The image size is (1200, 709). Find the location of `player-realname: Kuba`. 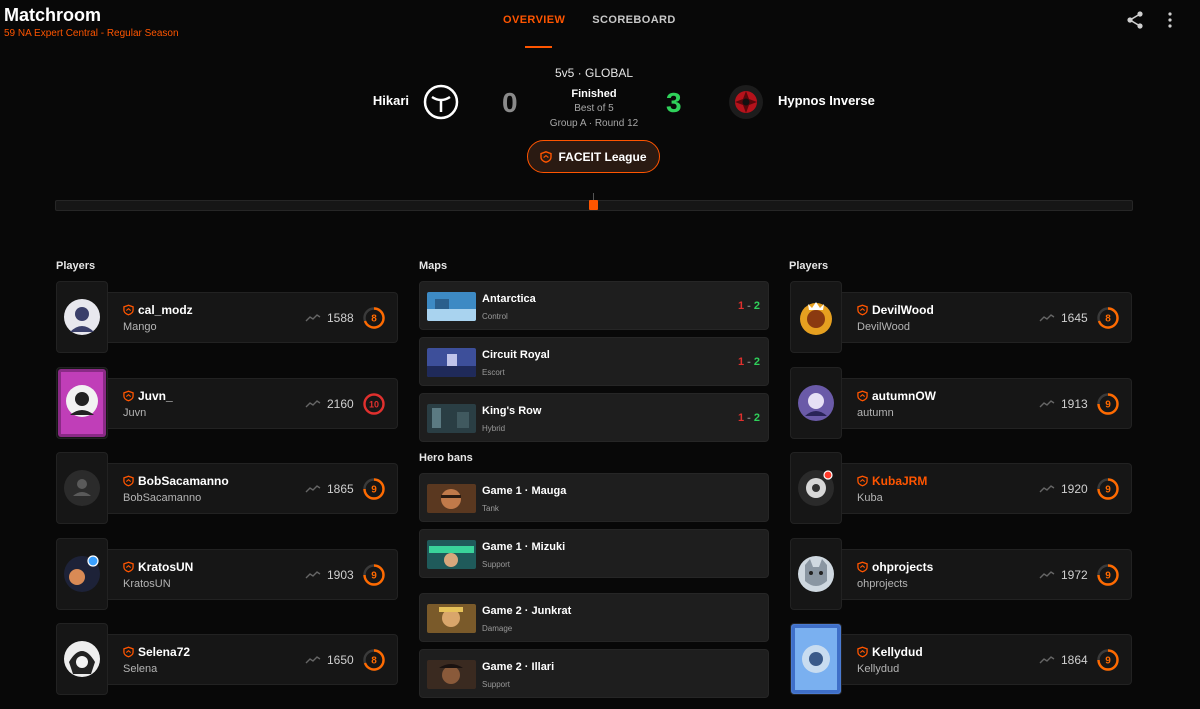

player-realname: Kuba is located at coordinates (870, 498).